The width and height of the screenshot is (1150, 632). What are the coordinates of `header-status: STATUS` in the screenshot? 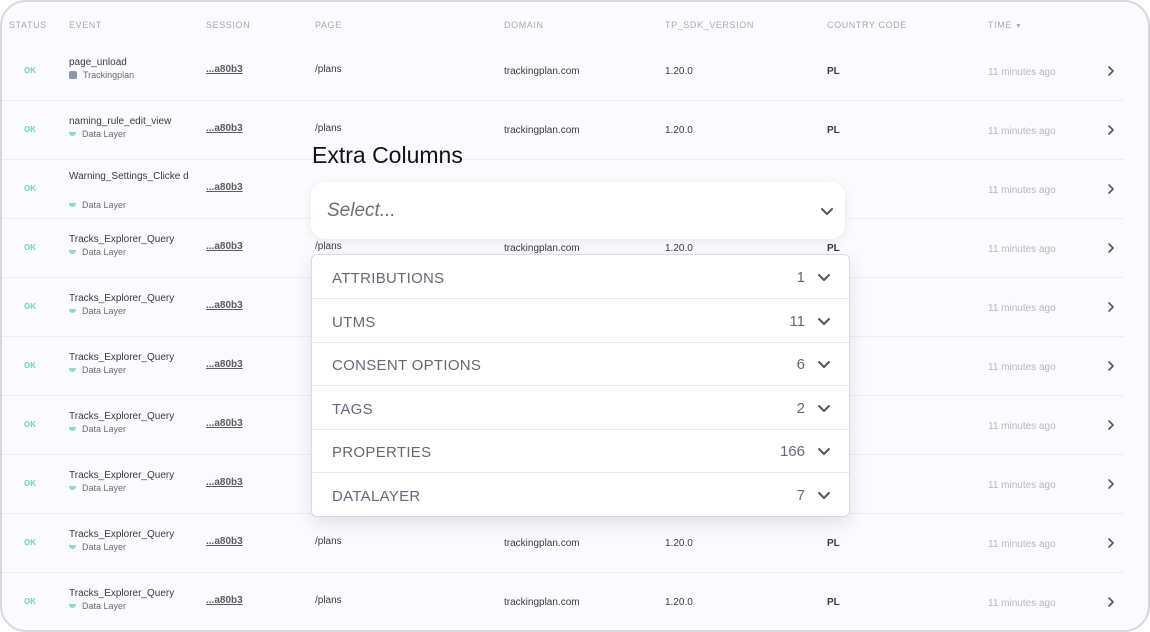 It's located at (28, 25).